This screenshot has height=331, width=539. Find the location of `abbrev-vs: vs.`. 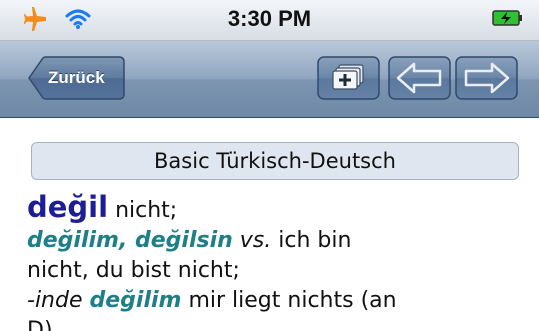

abbrev-vs: vs. is located at coordinates (252, 240).